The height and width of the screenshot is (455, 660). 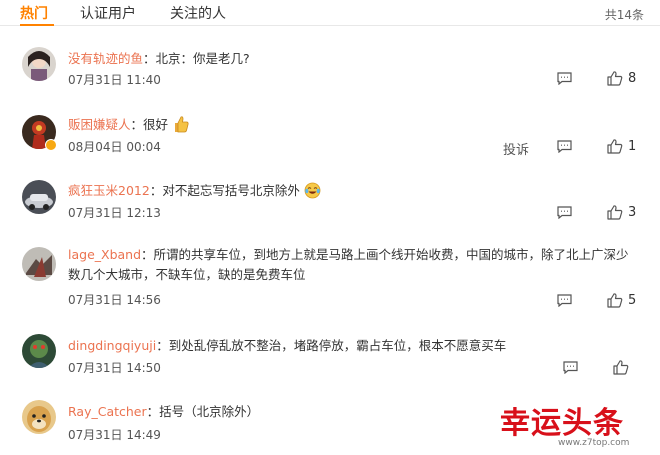 What do you see at coordinates (114, 80) in the screenshot?
I see `comment-time: 07月31日 11:40` at bounding box center [114, 80].